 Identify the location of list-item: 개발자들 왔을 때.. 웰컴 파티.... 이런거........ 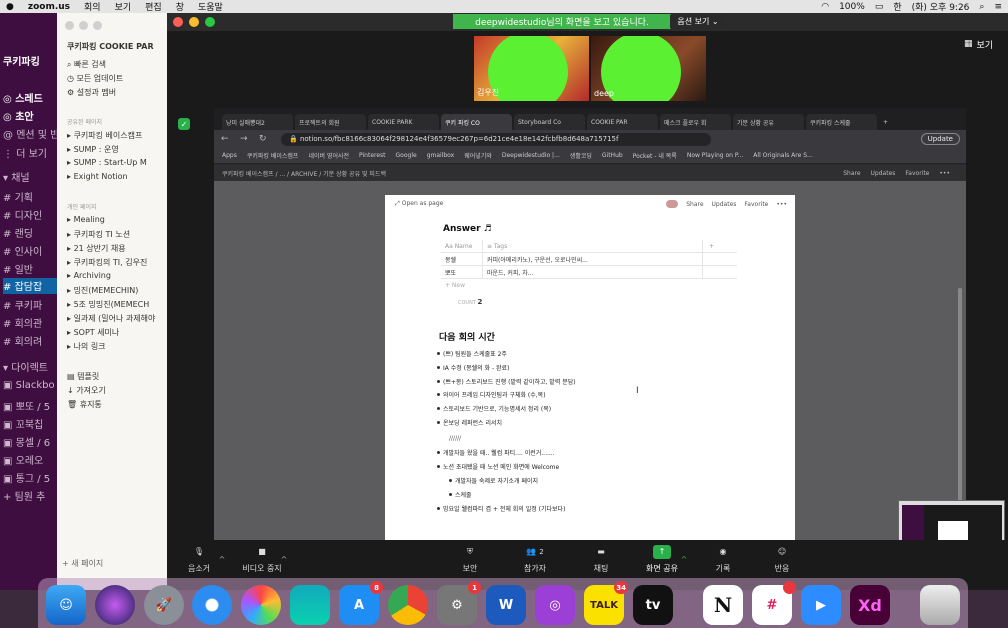
(496, 452).